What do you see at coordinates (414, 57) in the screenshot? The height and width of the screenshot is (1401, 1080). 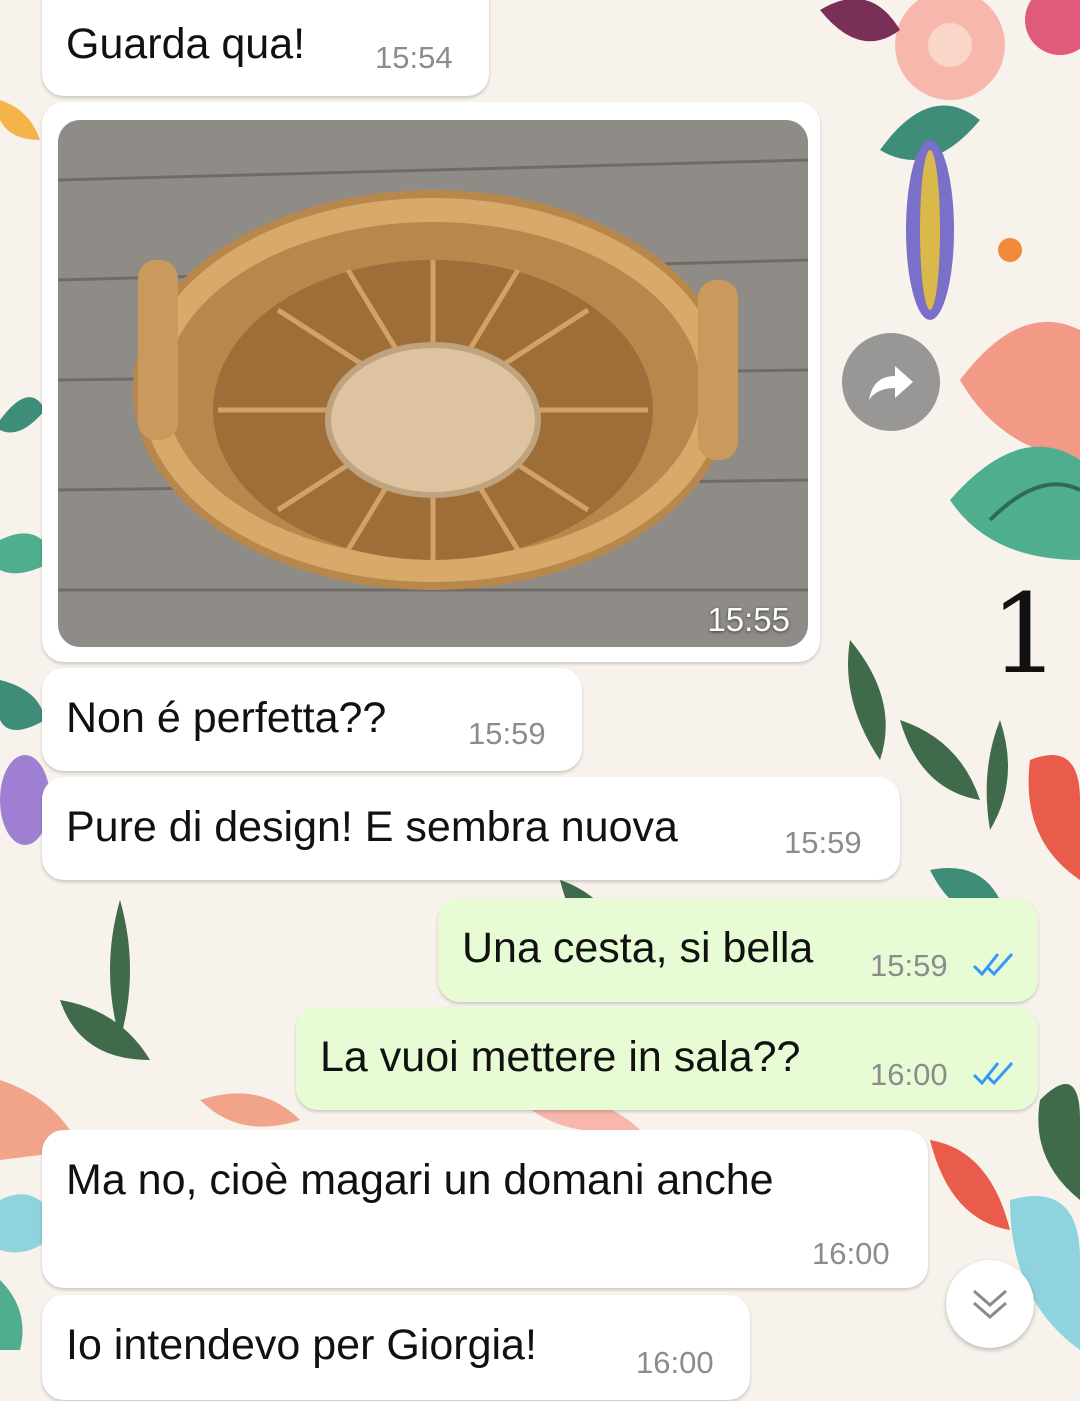 I see `message-time: 15:54` at bounding box center [414, 57].